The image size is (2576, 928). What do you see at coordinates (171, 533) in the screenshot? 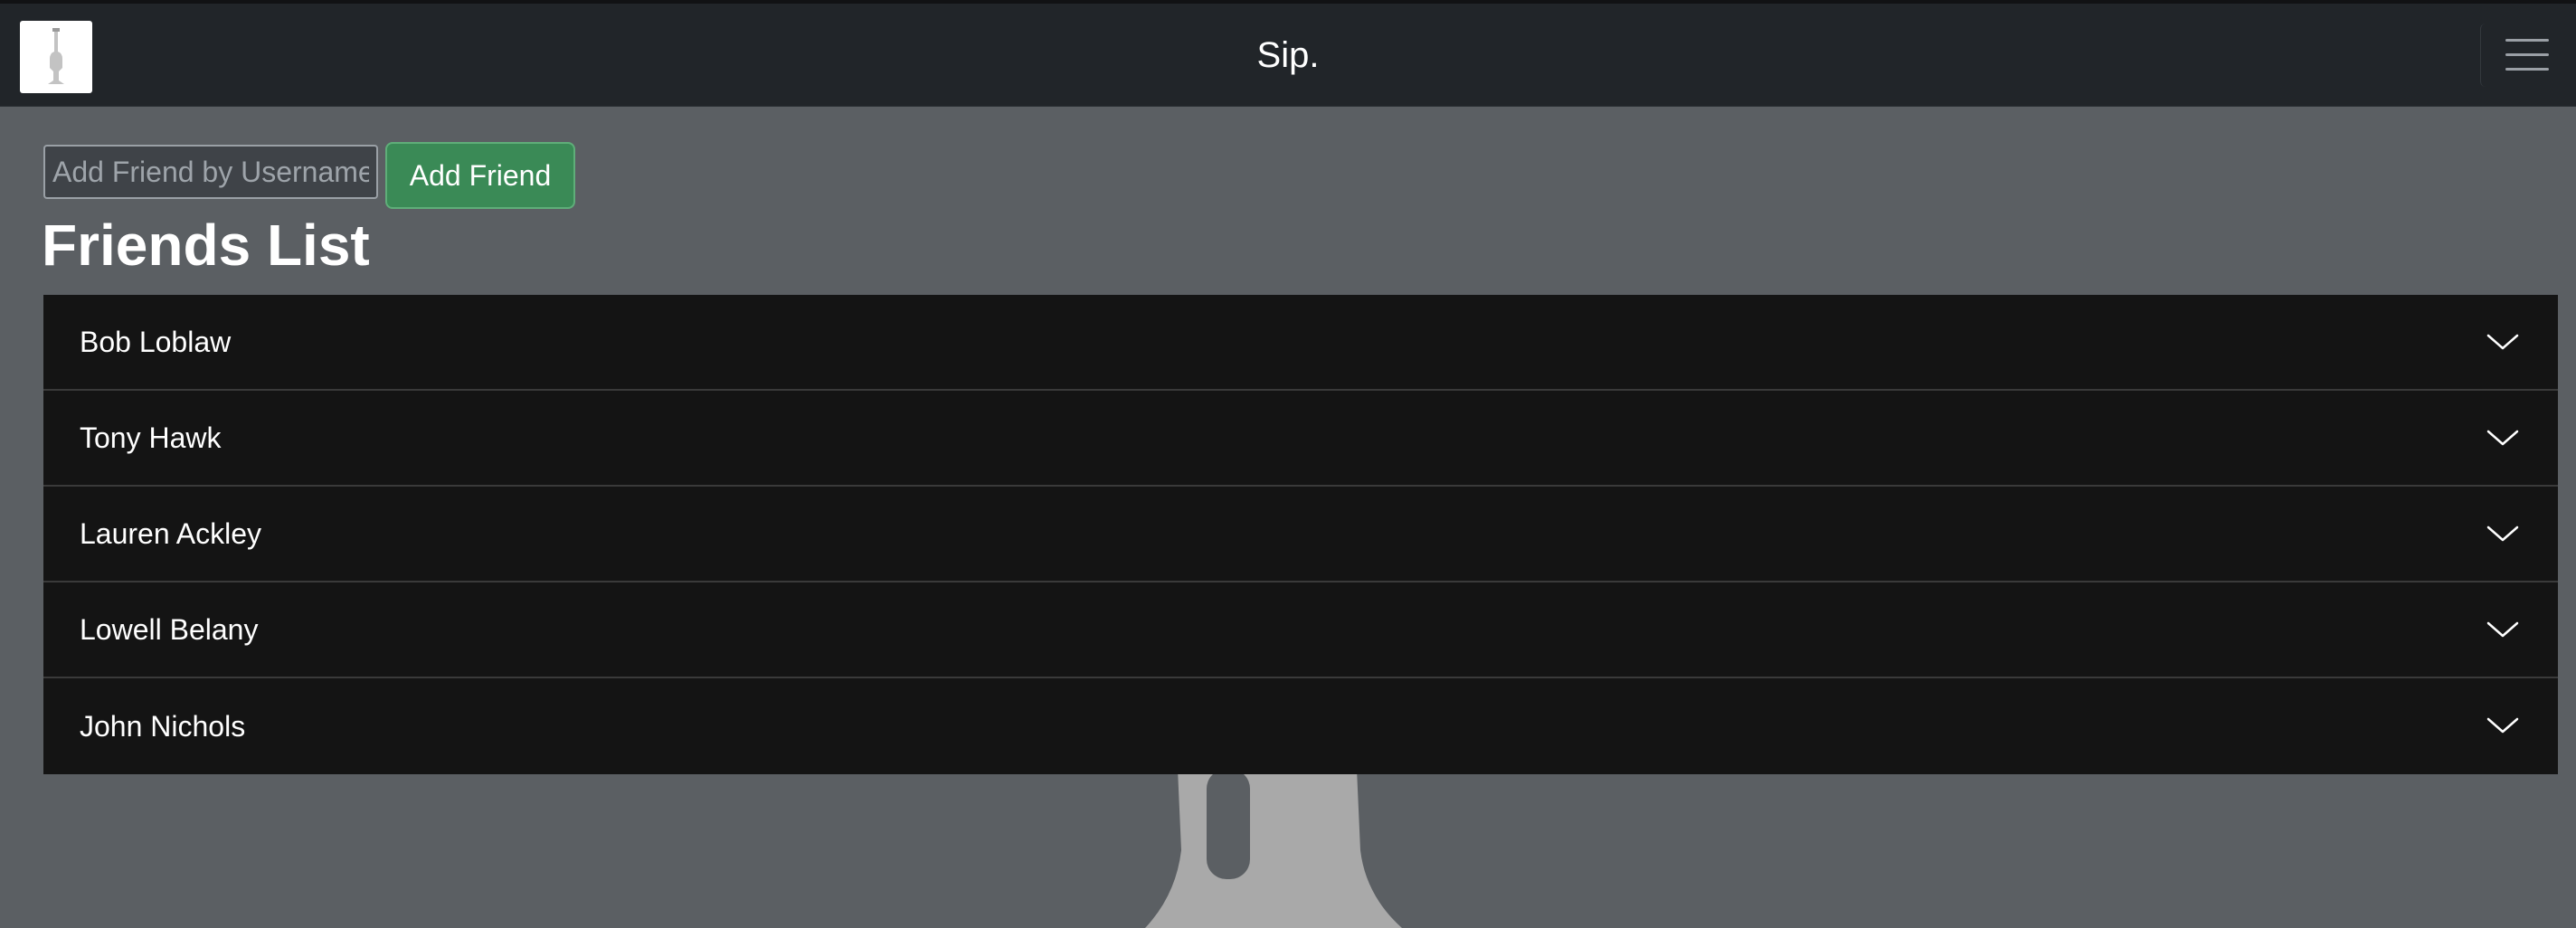
I see `friend-name: Lauren Ackley` at bounding box center [171, 533].